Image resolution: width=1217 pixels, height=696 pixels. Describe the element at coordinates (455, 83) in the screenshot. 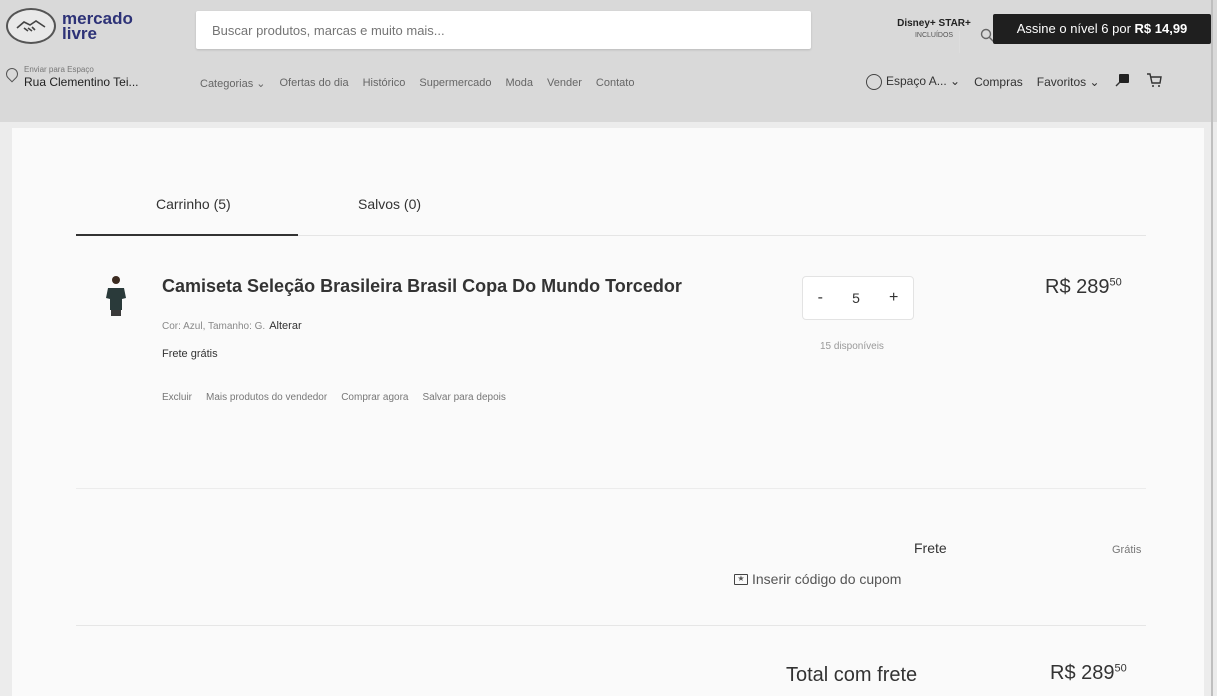

I see `nav-supermarket: Supermercado` at that location.